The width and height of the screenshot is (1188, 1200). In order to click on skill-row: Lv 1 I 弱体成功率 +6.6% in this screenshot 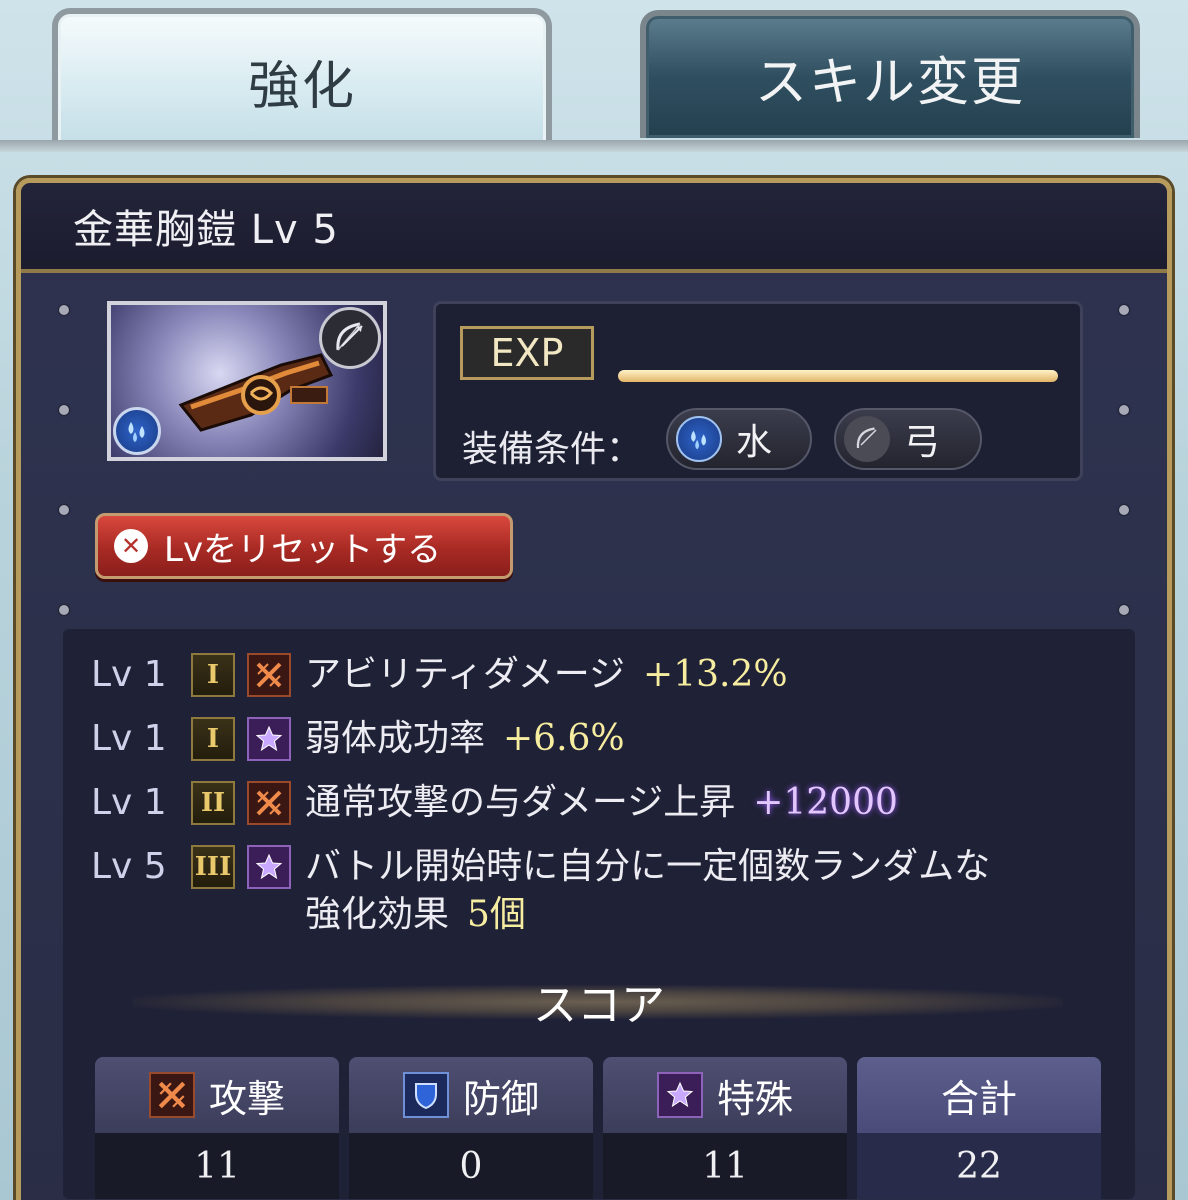, I will do `click(358, 739)`.